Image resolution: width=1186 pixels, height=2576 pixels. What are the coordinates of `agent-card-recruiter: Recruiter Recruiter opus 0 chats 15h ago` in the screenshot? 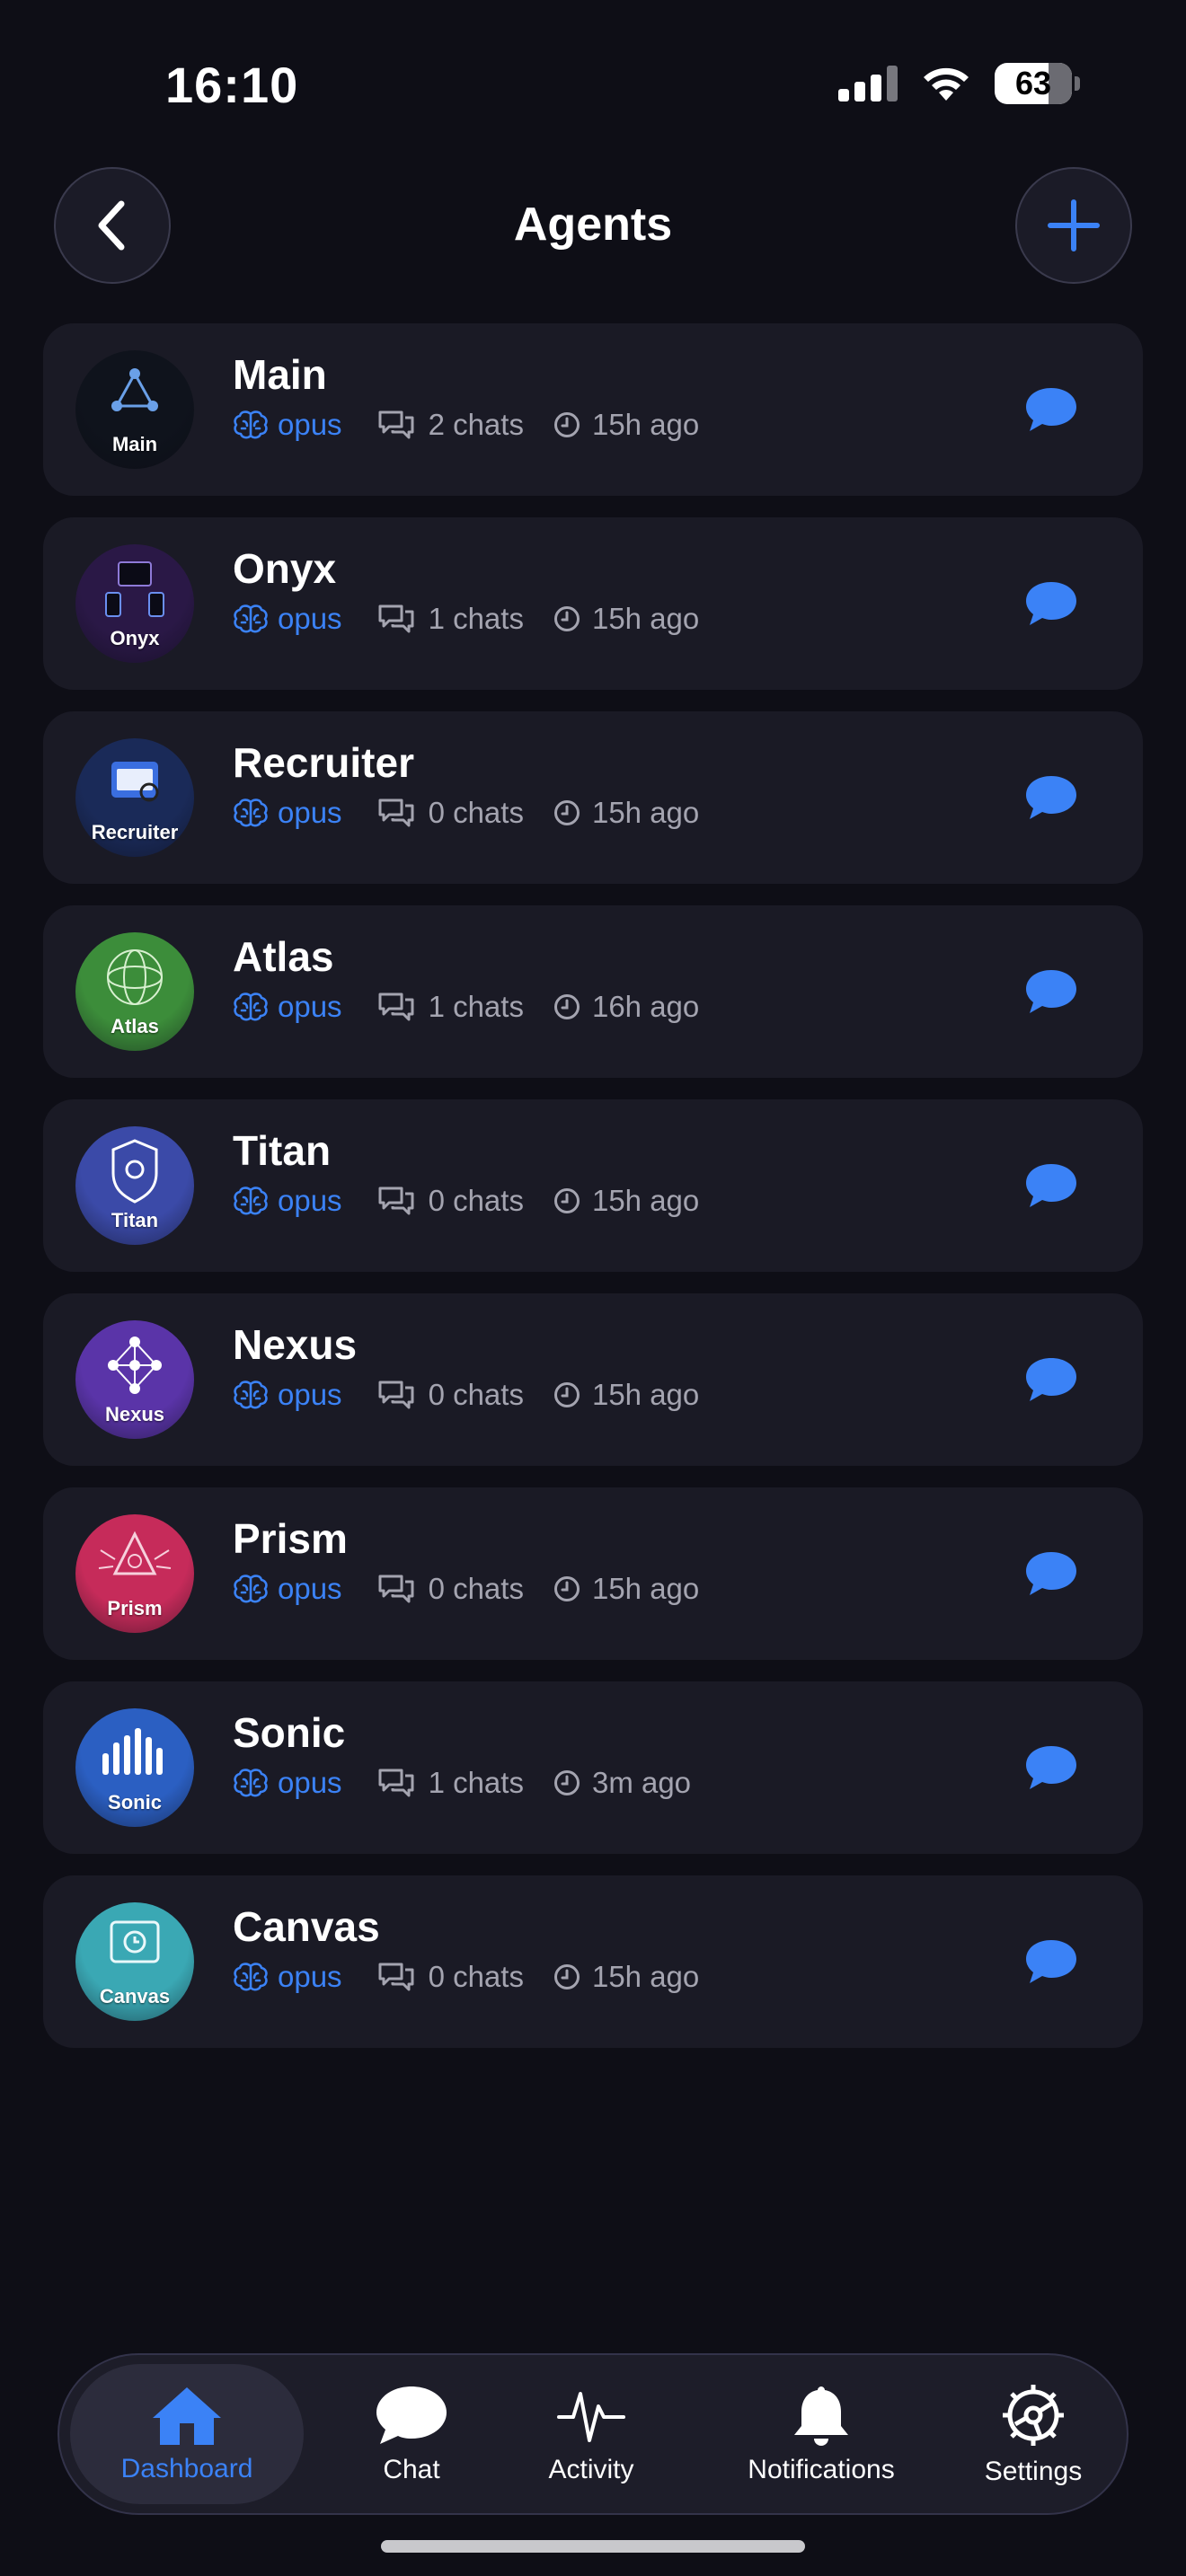 It's located at (593, 797).